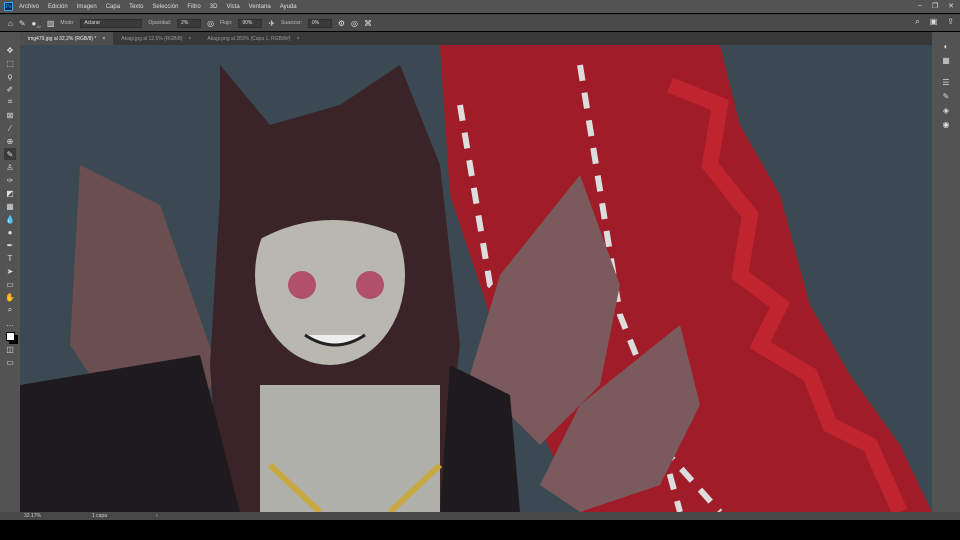 The width and height of the screenshot is (960, 540). I want to click on move-tool-icon: ✥, so click(10, 50).